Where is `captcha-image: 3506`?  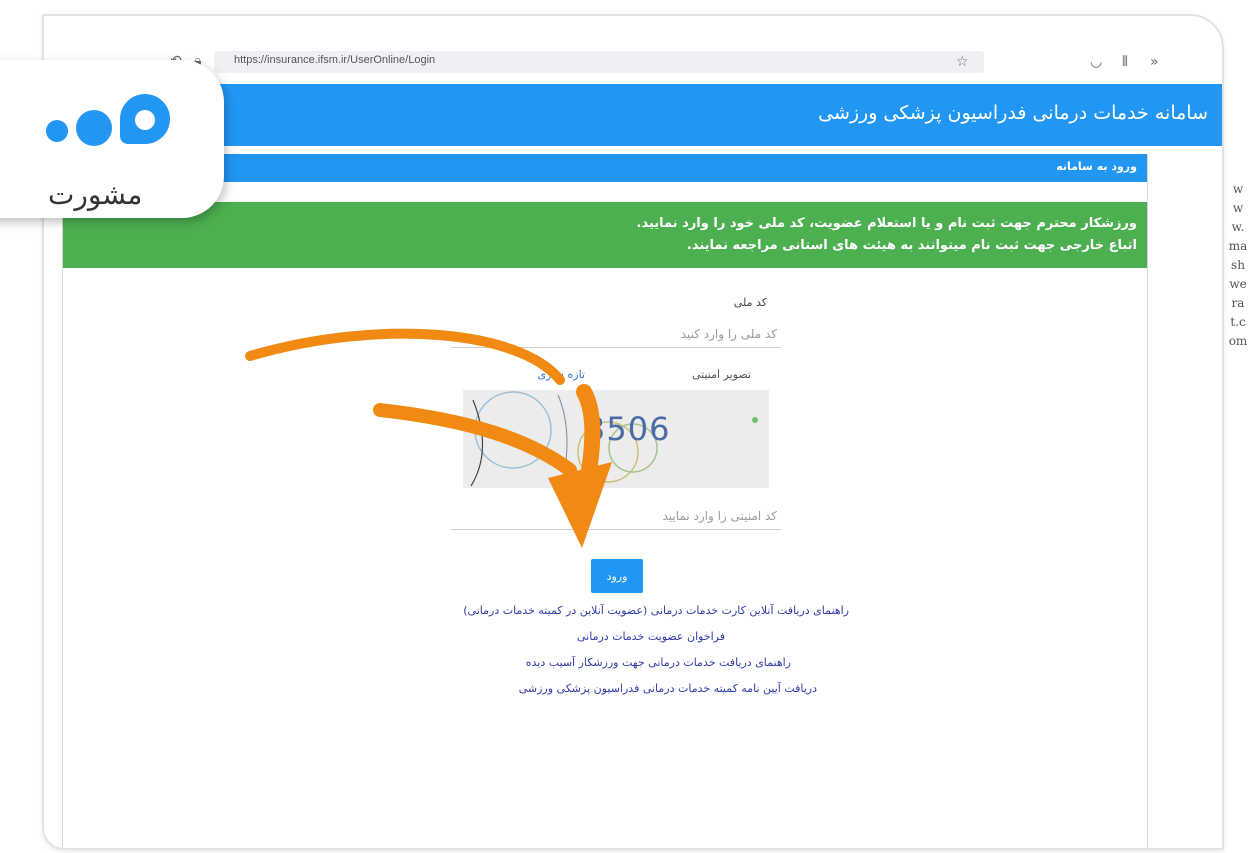
captcha-image: 3506 is located at coordinates (616, 439).